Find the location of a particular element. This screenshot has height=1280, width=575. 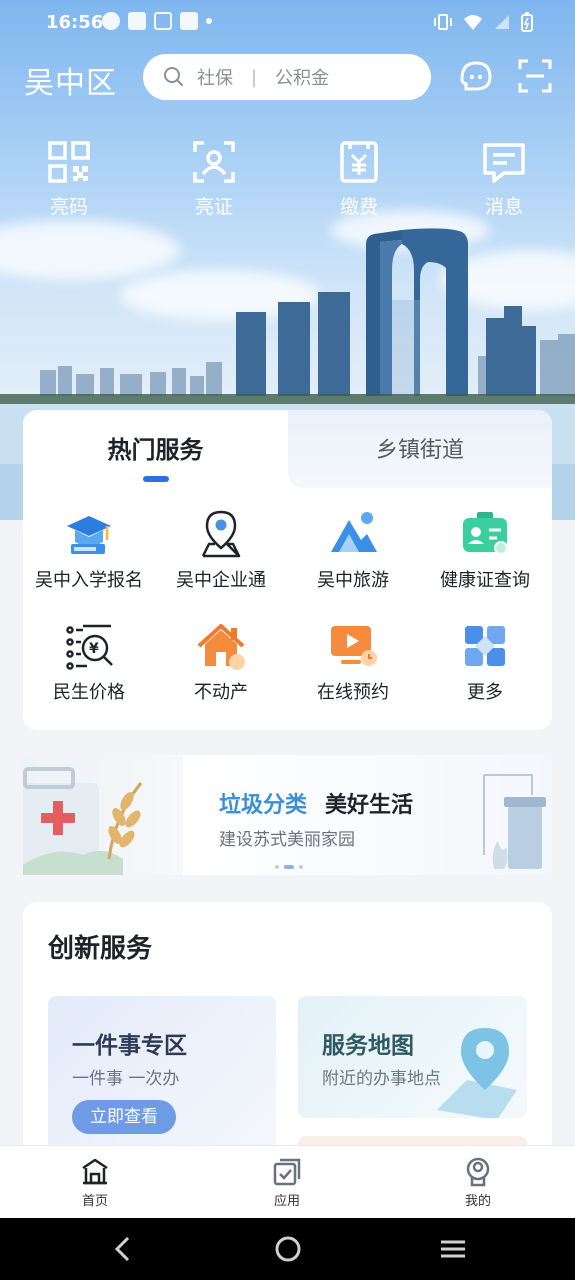

graduation-cap-icon is located at coordinates (89, 535).